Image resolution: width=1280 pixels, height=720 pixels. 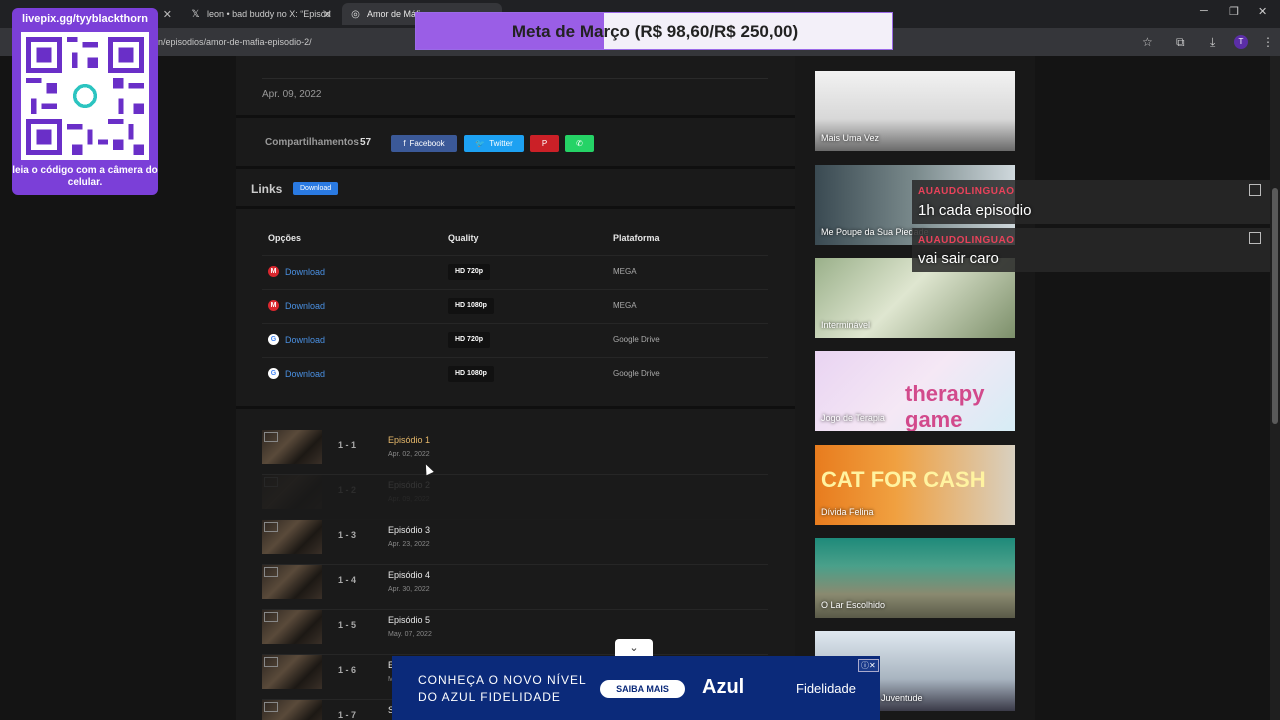 I want to click on share-label: Compartilhamentos, so click(x=312, y=142).